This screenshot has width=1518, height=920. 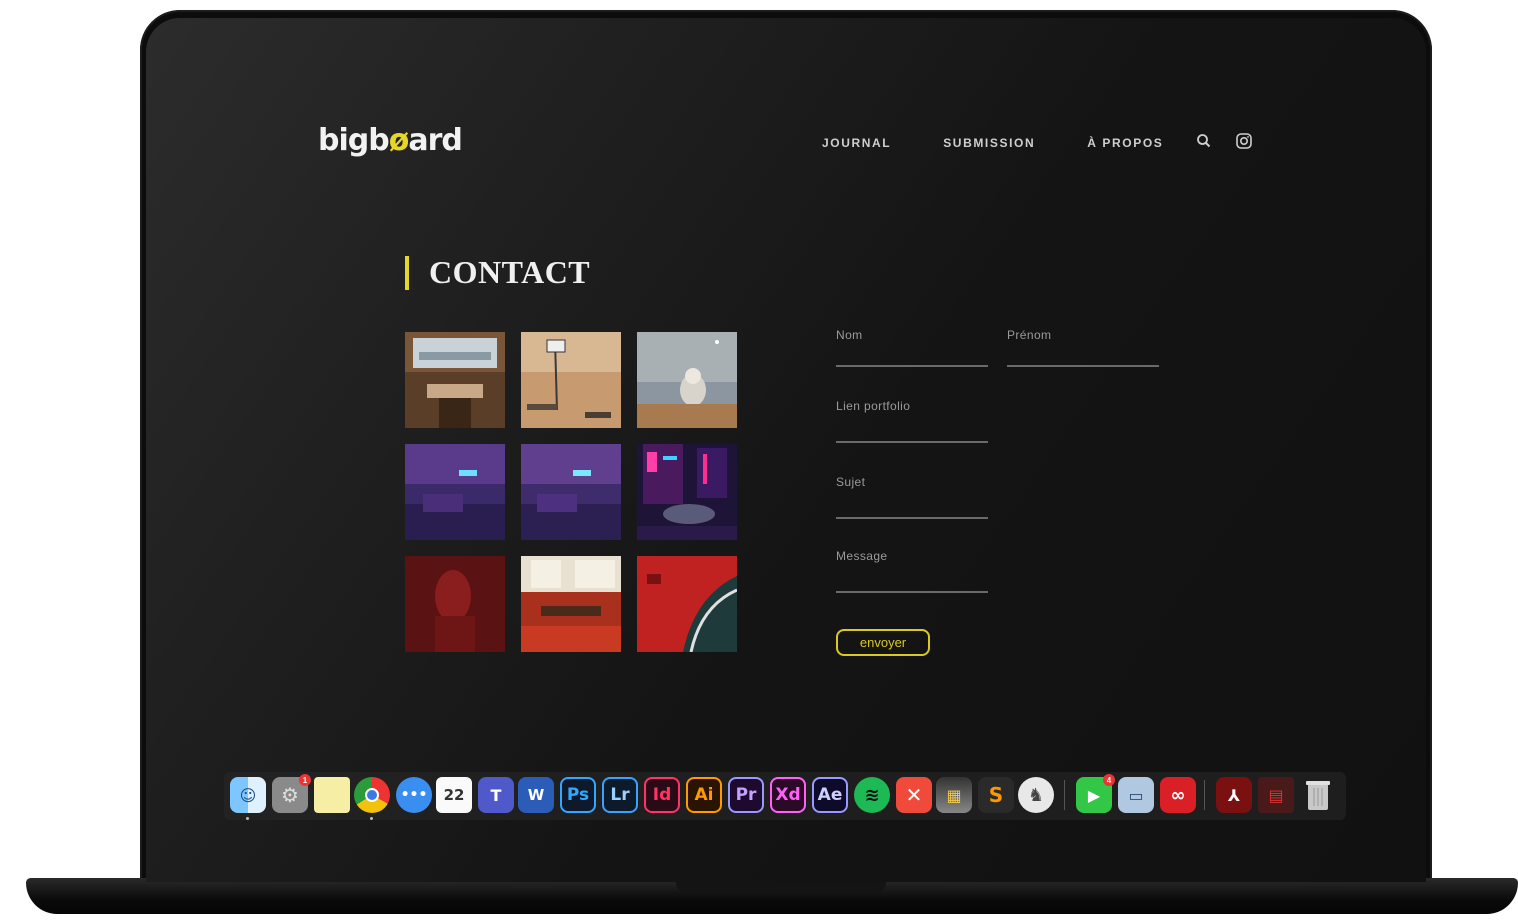 I want to click on sujet-input, so click(x=912, y=503).